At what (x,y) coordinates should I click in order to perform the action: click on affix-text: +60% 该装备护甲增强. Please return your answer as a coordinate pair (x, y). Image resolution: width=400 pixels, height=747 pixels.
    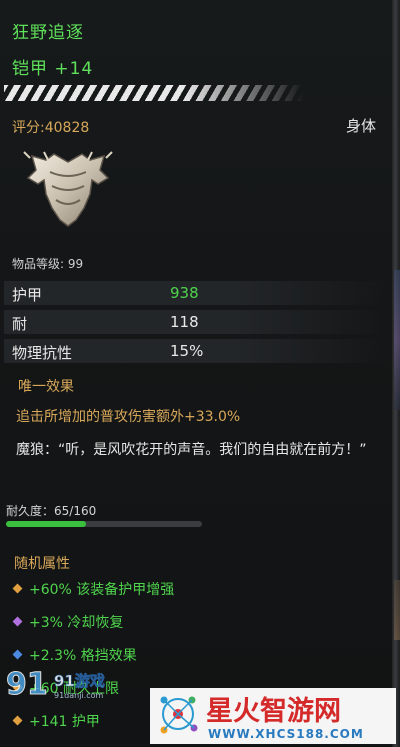
    Looking at the image, I should click on (102, 590).